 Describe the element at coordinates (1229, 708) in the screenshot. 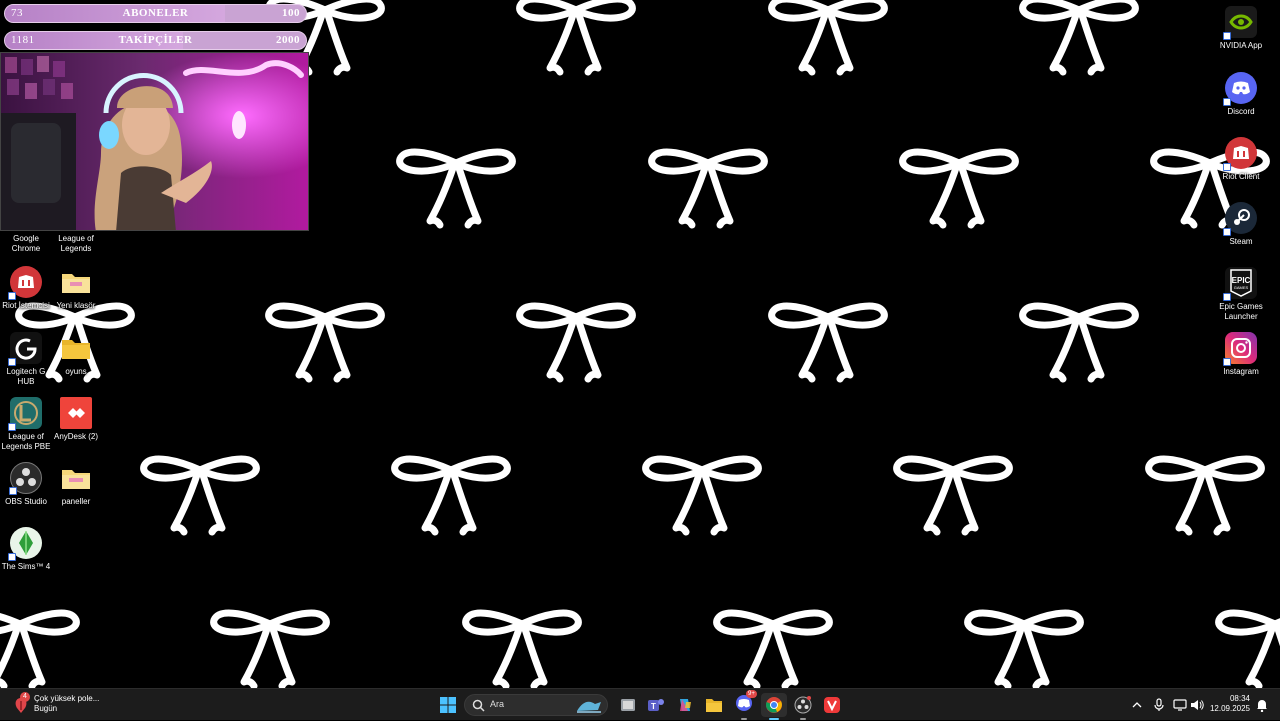

I see `clock-date: 12.09.2025` at that location.